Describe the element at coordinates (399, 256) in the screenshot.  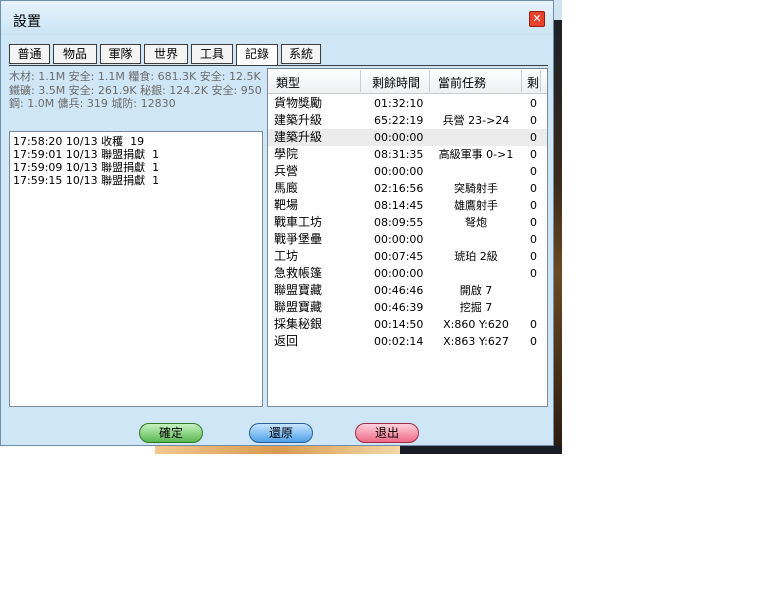
I see `cell-time: 00:07:45` at that location.